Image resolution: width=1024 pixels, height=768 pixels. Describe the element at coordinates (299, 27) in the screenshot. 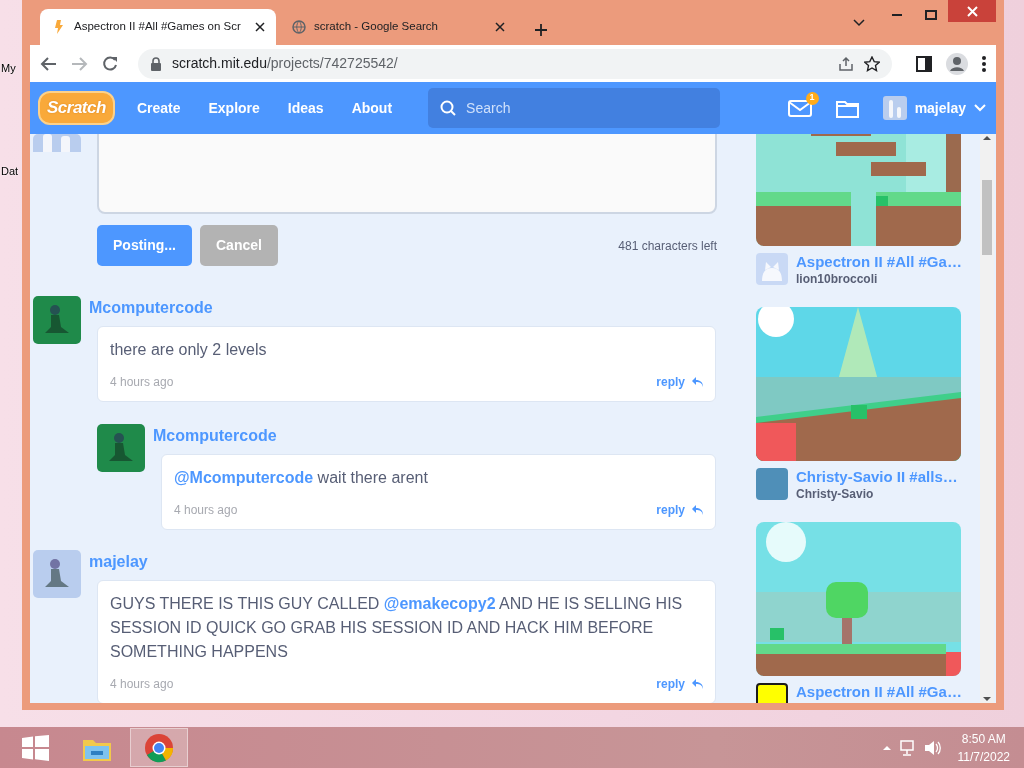

I see `globe-icon` at that location.